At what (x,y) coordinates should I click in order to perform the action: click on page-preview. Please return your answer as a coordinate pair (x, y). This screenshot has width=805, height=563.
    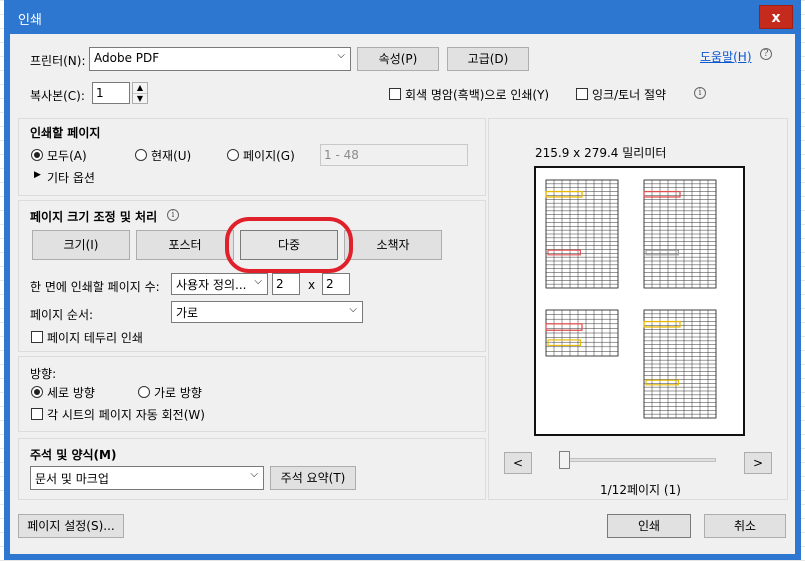
    Looking at the image, I should click on (639, 301).